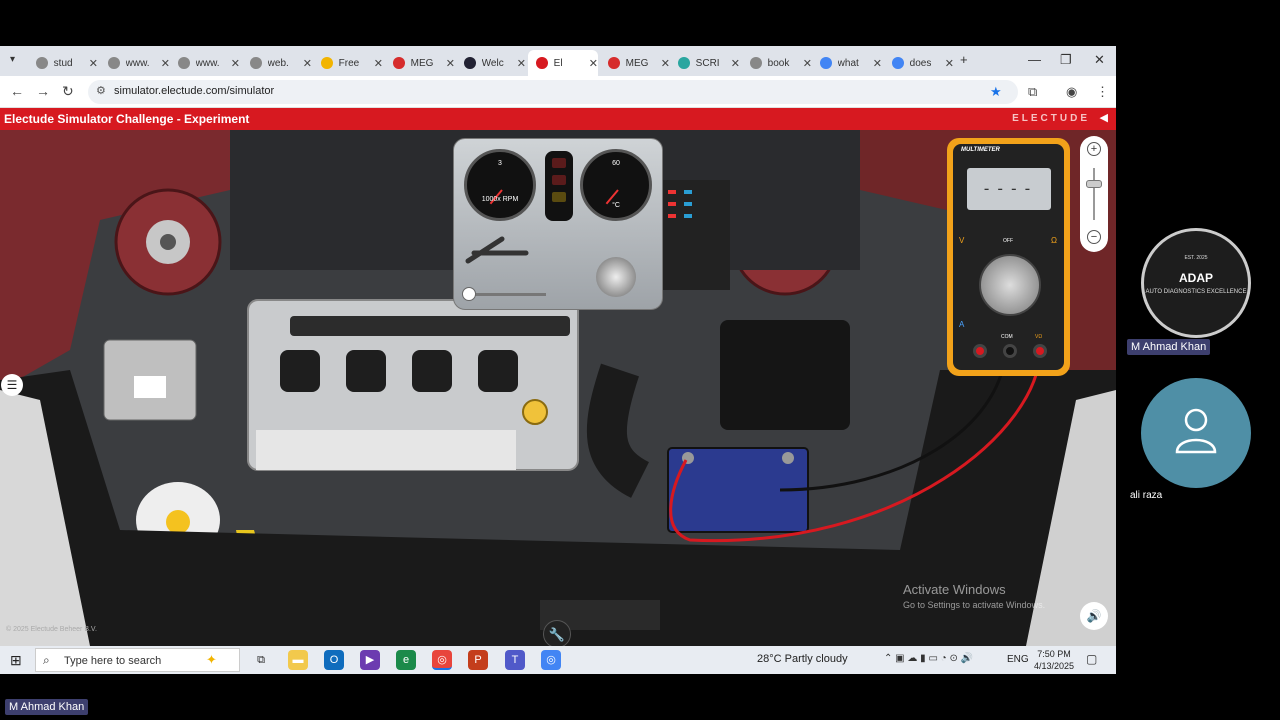 This screenshot has height=720, width=1280. Describe the element at coordinates (442, 660) in the screenshot. I see `chrome-icon: ◎` at that location.